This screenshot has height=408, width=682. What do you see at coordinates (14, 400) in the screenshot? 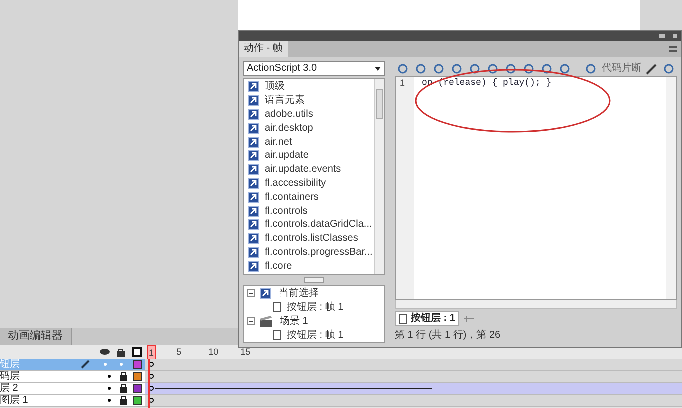
I see `layer-name: 图层 1` at bounding box center [14, 400].